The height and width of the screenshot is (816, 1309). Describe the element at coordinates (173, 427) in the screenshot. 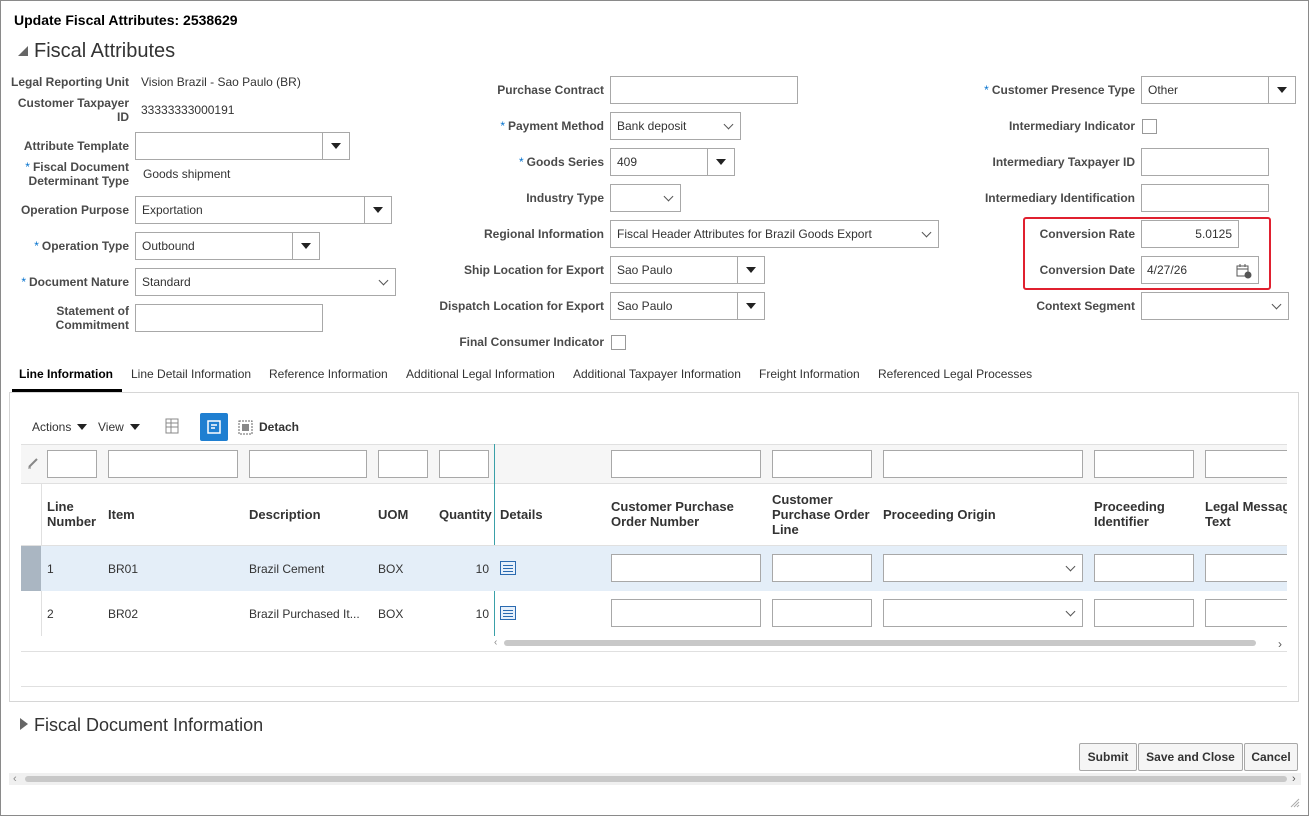

I see `freeze-columns-icon` at that location.